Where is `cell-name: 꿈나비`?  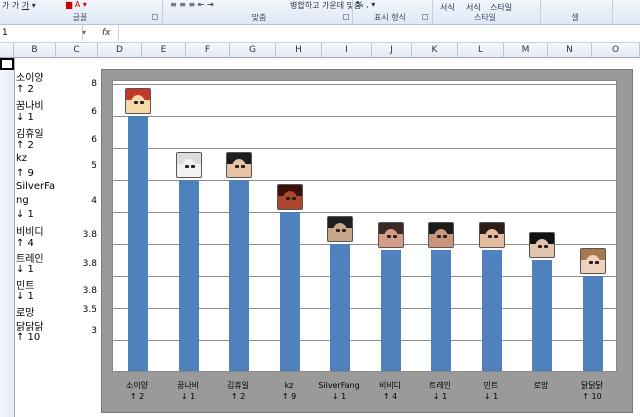
cell-name: 꿈나비 is located at coordinates (30, 104).